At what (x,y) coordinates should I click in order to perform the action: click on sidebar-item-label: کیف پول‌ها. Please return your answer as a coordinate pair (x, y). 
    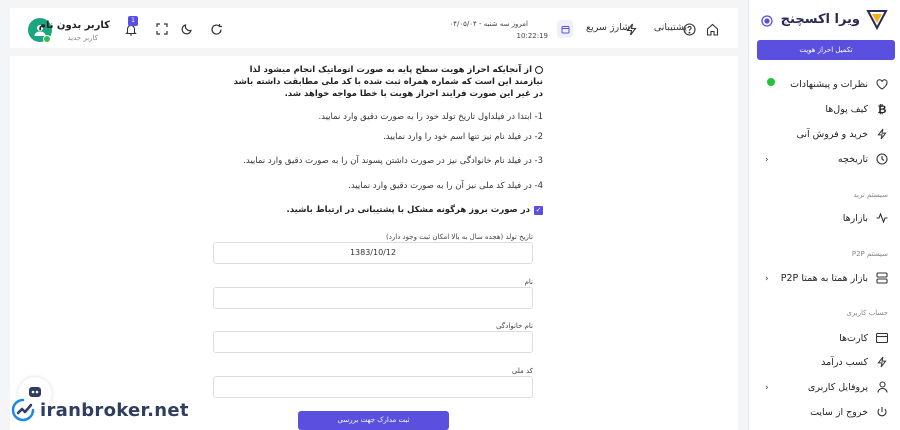
    Looking at the image, I should click on (846, 109).